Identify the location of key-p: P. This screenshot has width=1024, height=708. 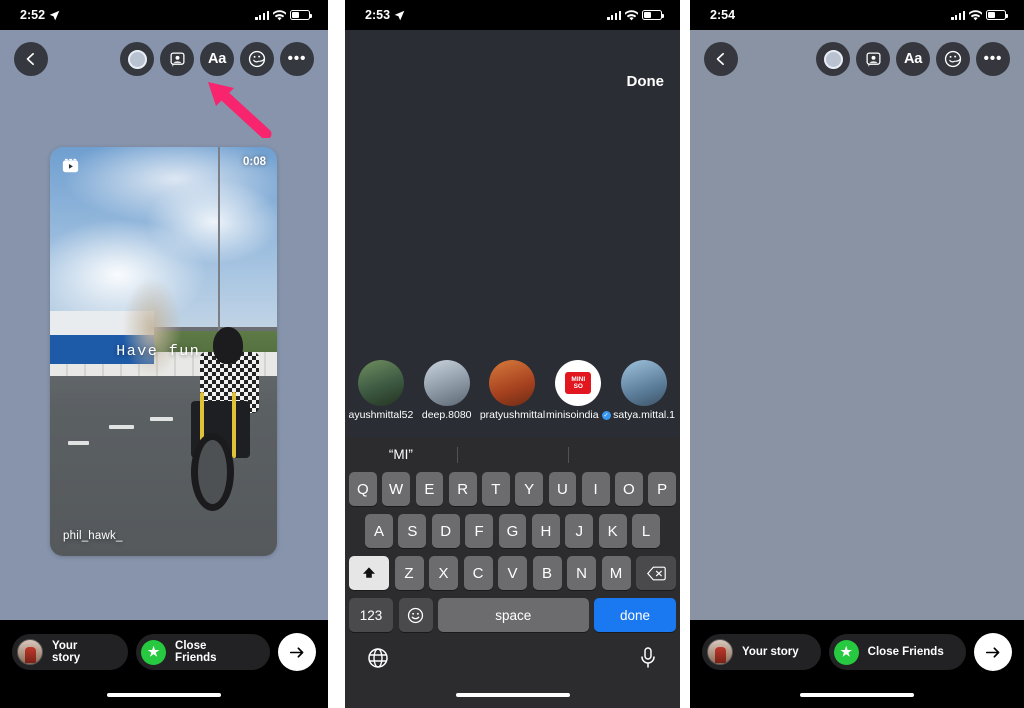
(662, 489).